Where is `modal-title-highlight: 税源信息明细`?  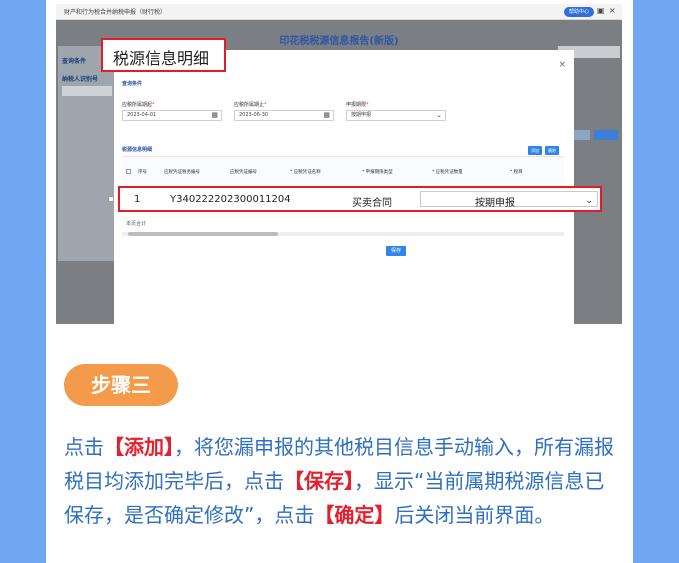
modal-title-highlight: 税源信息明细 is located at coordinates (163, 55).